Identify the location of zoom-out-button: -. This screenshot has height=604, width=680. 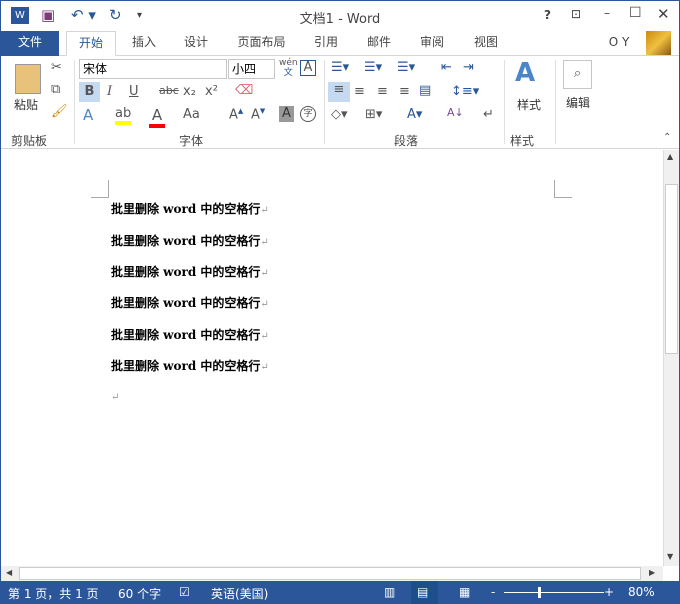
(493, 592).